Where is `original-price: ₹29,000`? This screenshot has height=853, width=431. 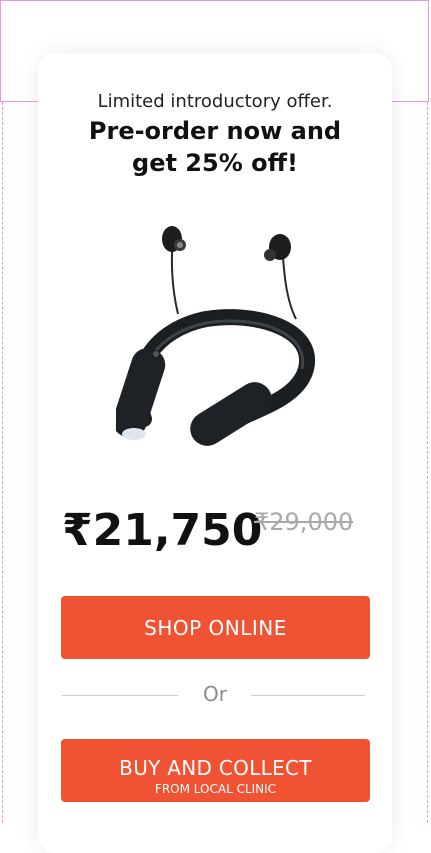
original-price: ₹29,000 is located at coordinates (304, 522).